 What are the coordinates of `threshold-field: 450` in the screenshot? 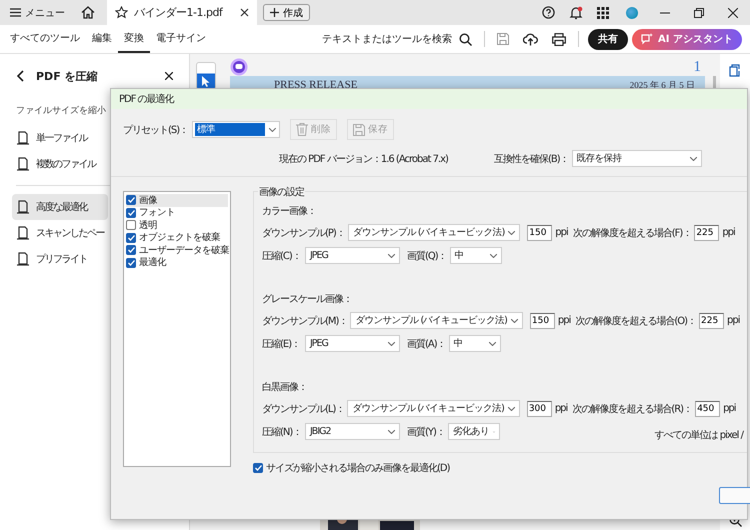 It's located at (707, 408).